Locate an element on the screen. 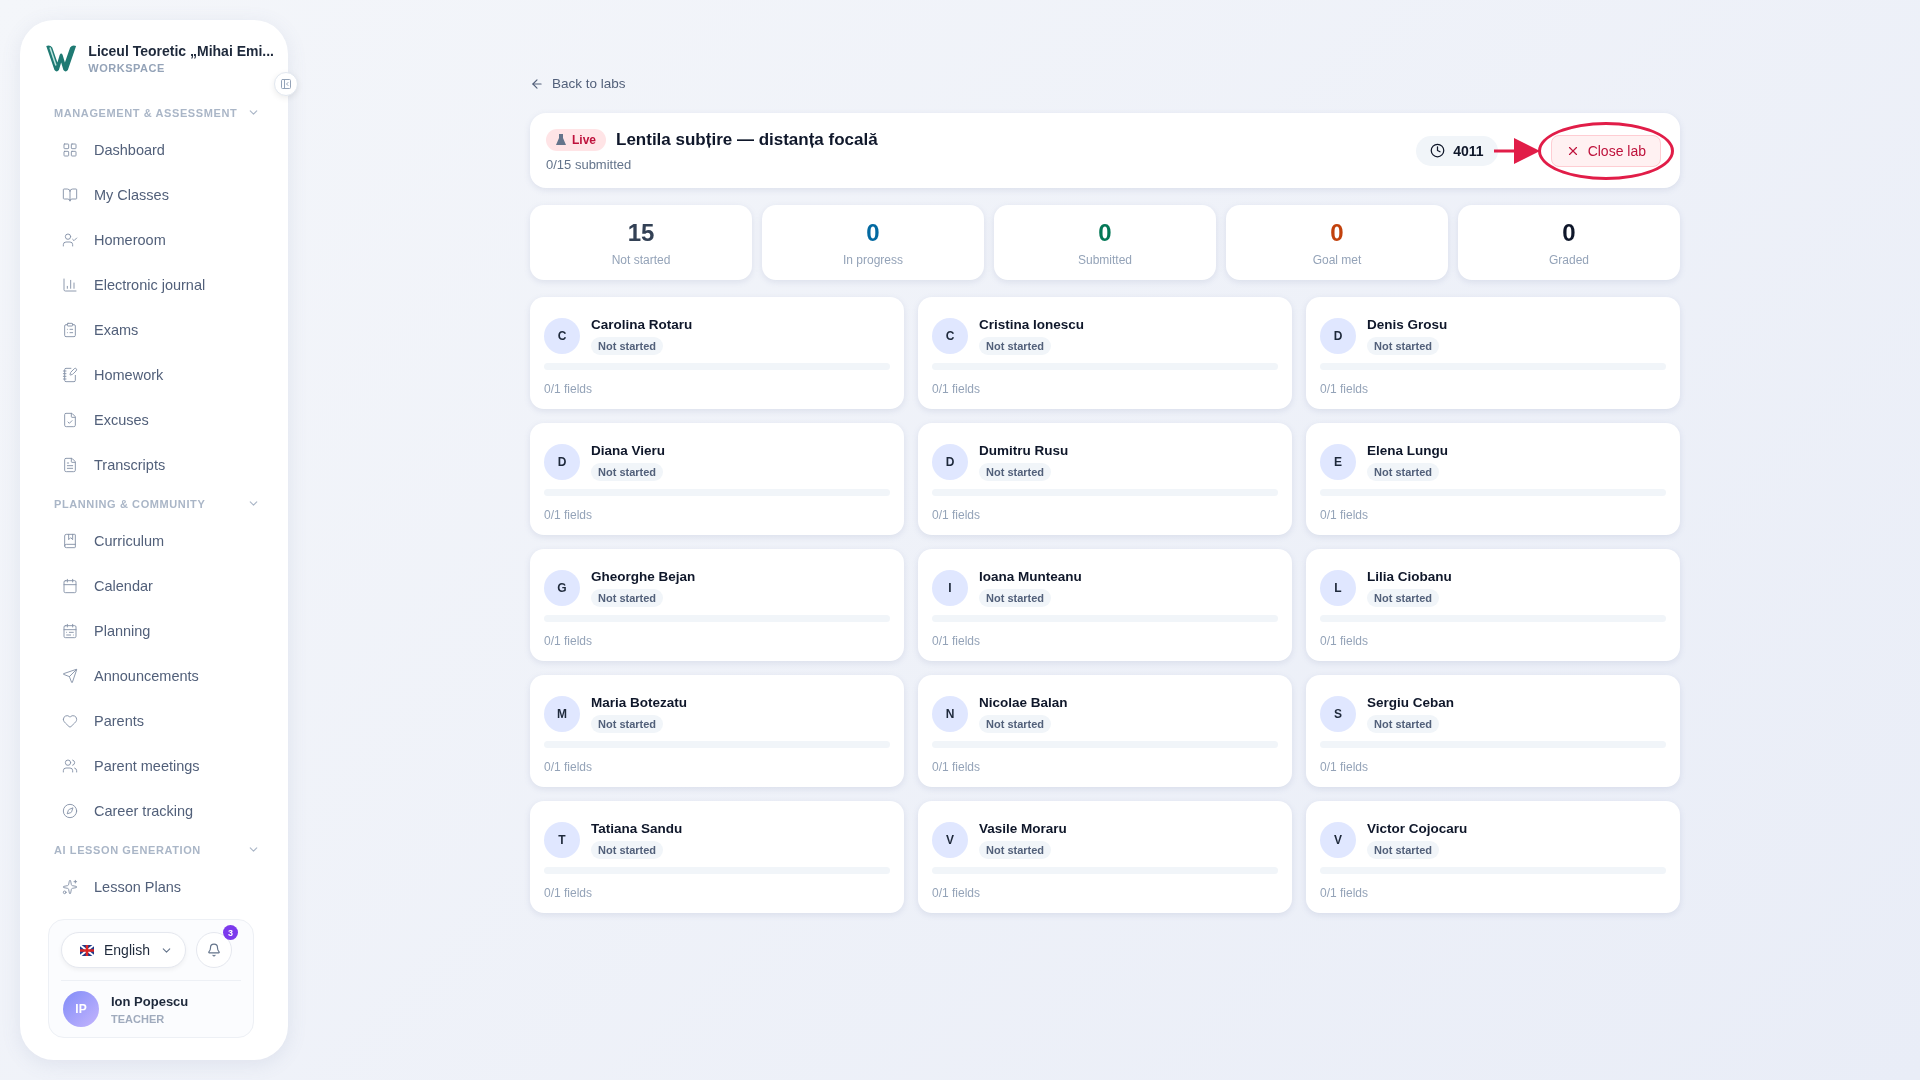 Image resolution: width=1920 pixels, height=1080 pixels. clock-icon is located at coordinates (1438, 150).